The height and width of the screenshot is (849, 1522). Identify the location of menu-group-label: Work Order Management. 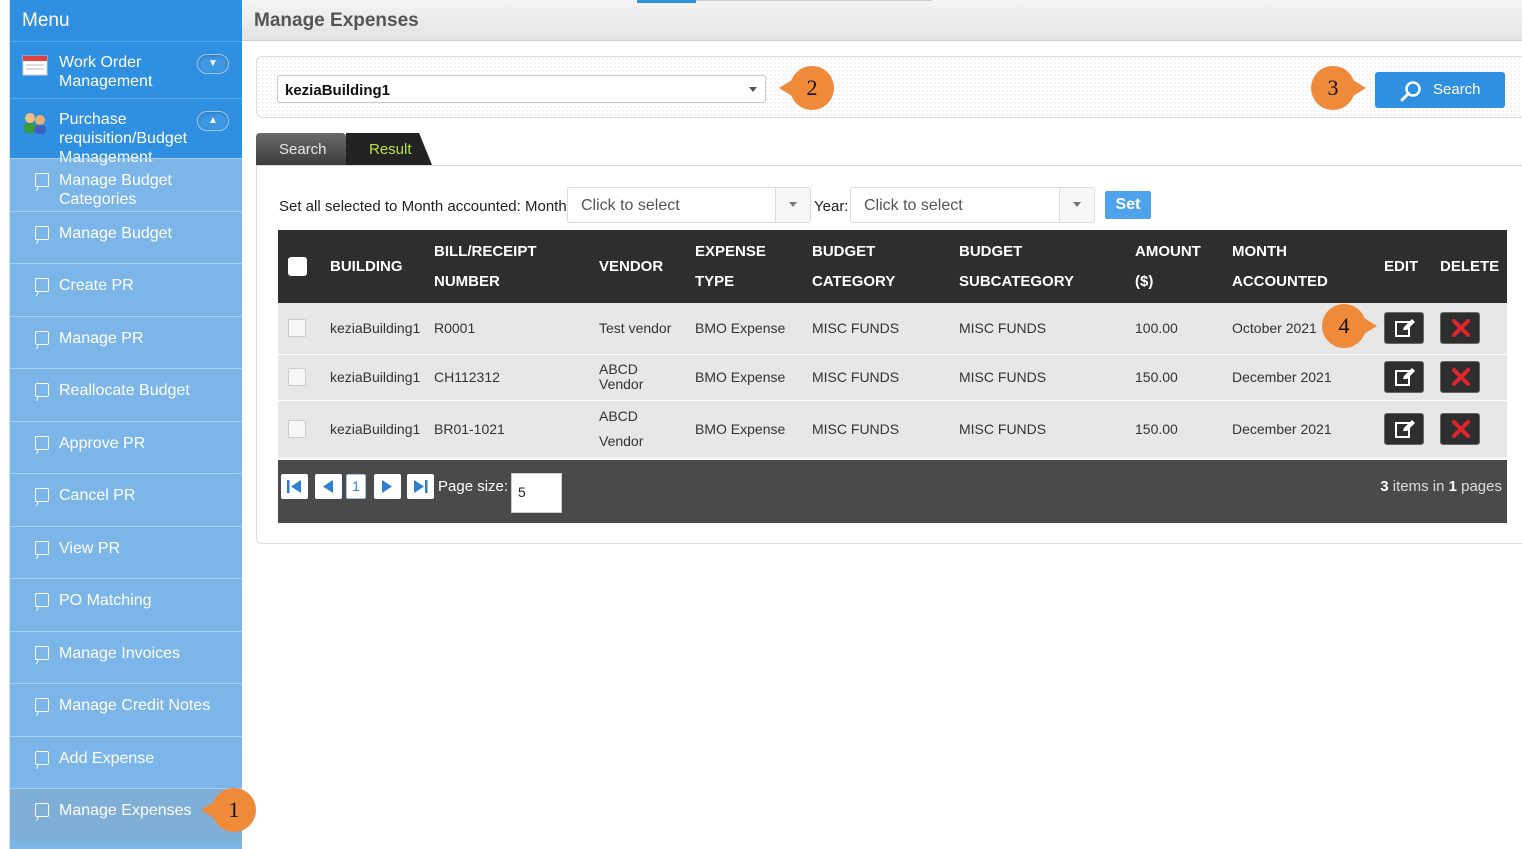
(106, 72).